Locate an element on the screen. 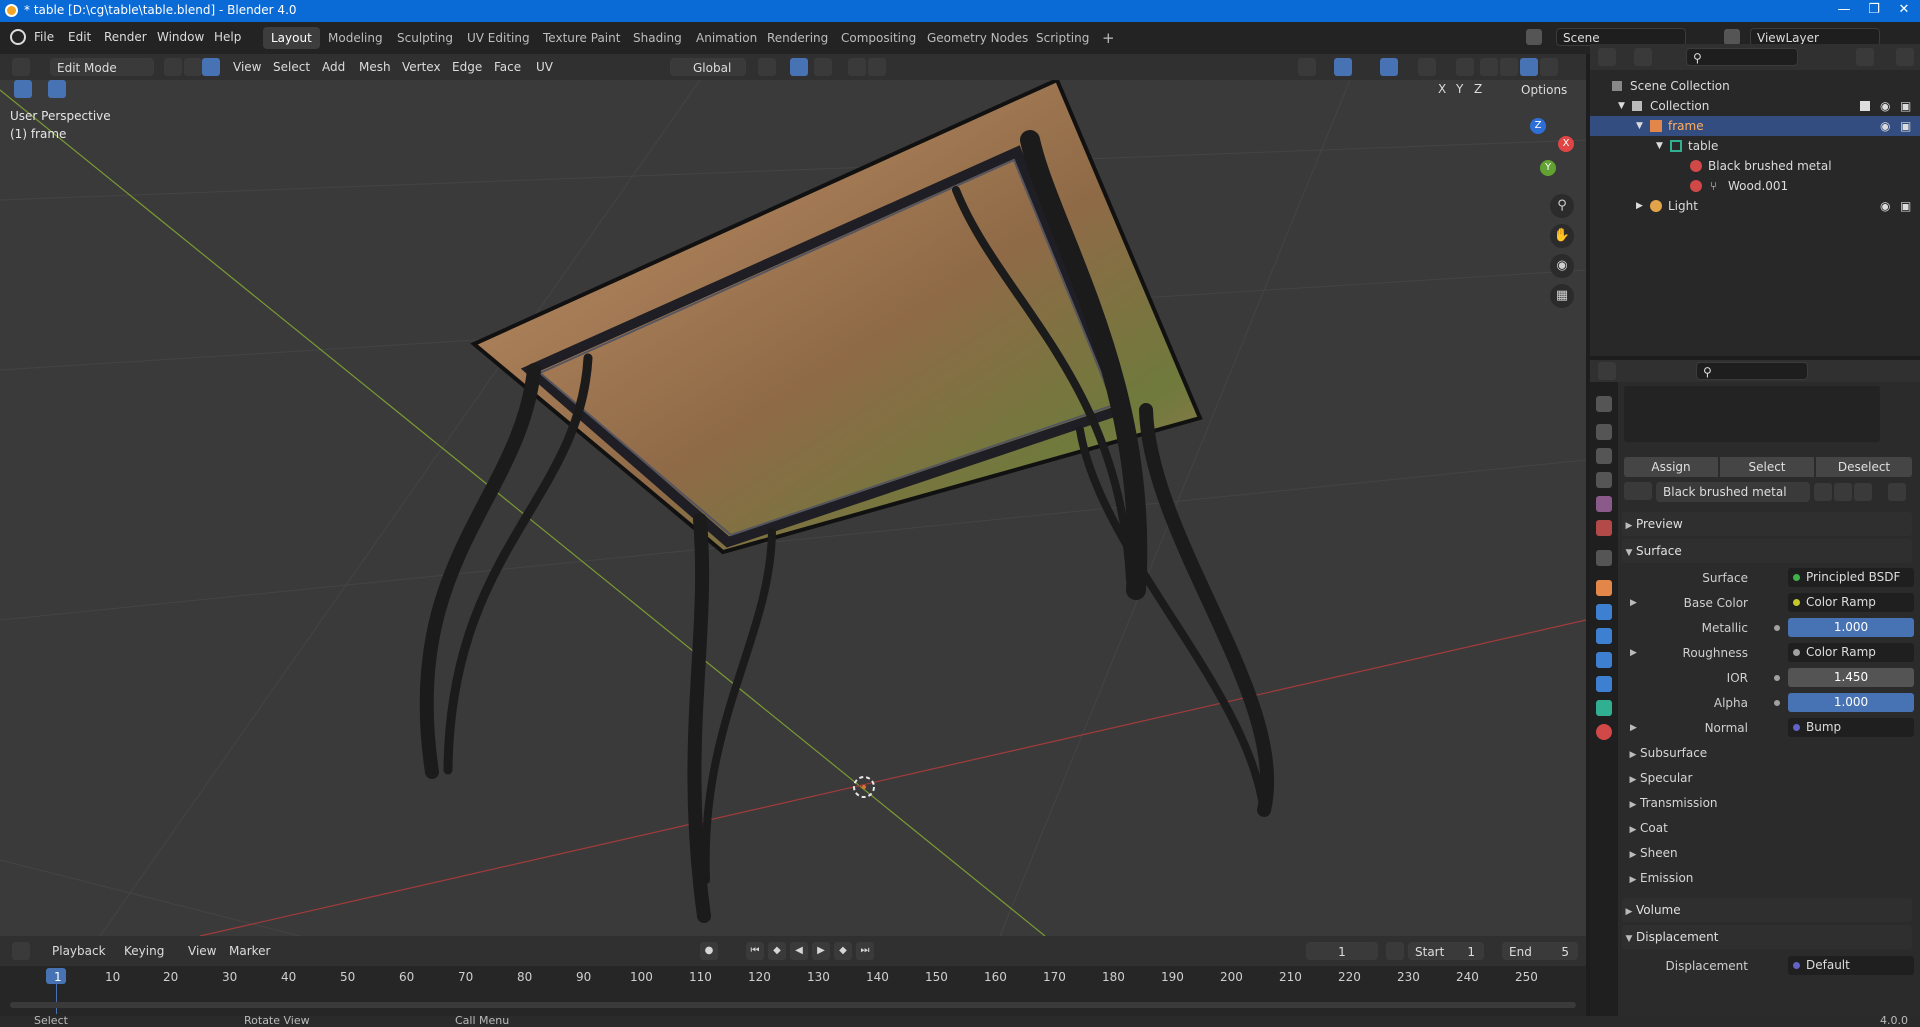 Image resolution: width=1920 pixels, height=1027 pixels. timeline-scrollbar is located at coordinates (793, 1005).